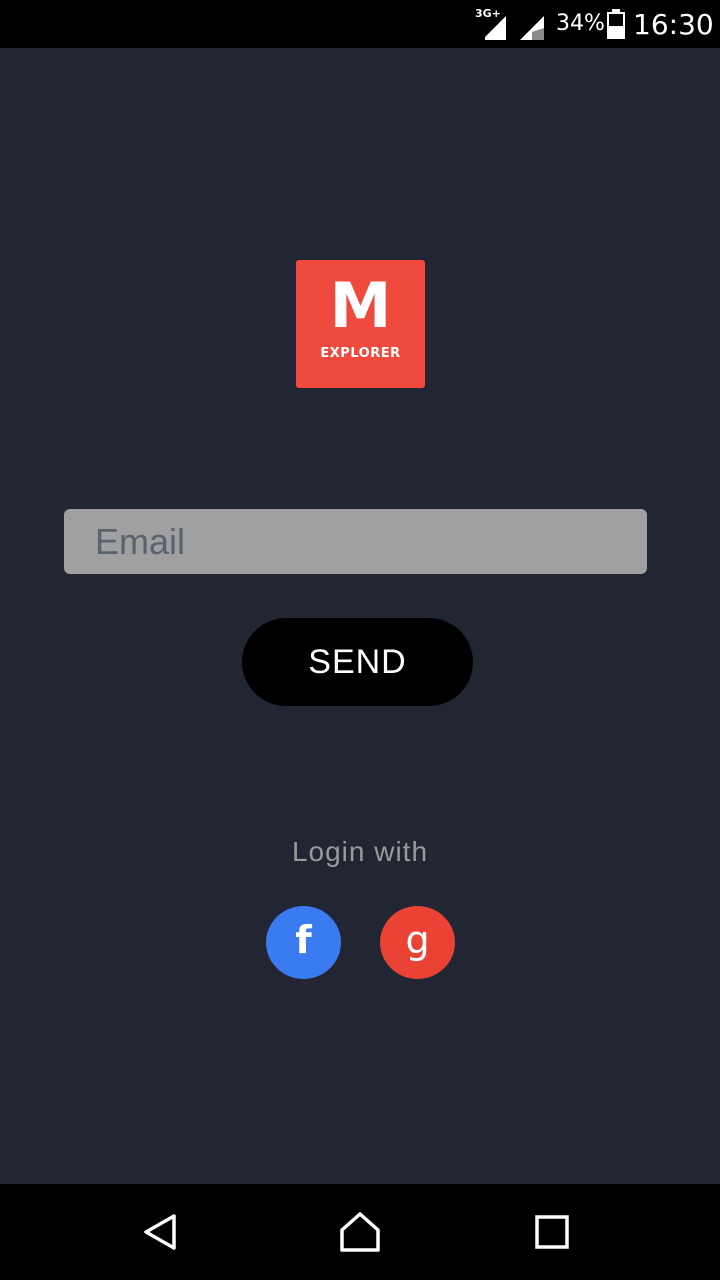 The width and height of the screenshot is (720, 1280). What do you see at coordinates (357, 662) in the screenshot?
I see `send-button: SEND` at bounding box center [357, 662].